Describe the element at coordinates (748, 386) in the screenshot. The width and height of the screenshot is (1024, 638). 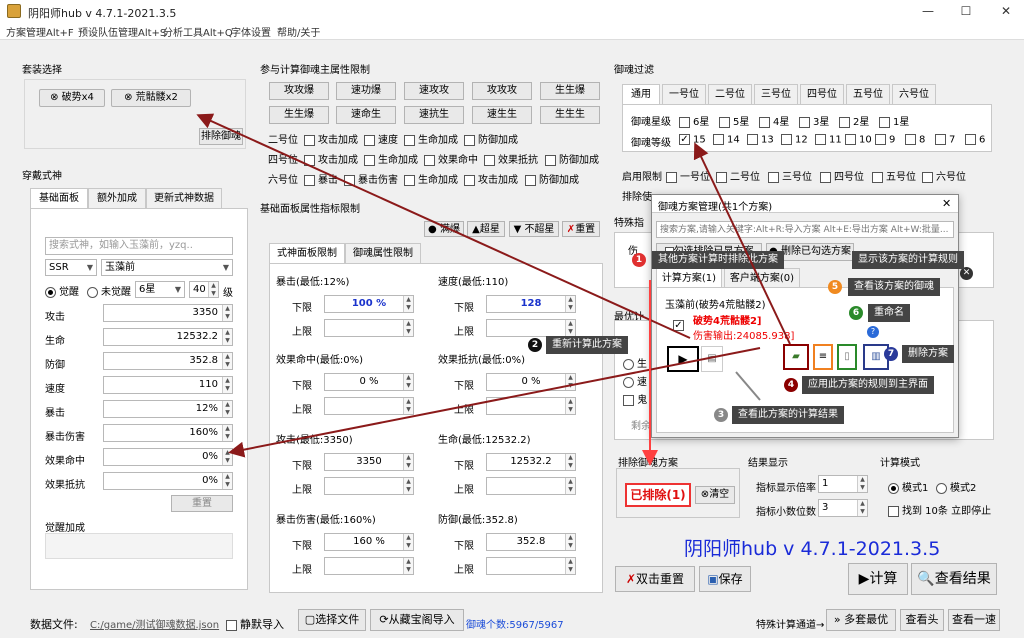
I see `arrow-to-result` at that location.